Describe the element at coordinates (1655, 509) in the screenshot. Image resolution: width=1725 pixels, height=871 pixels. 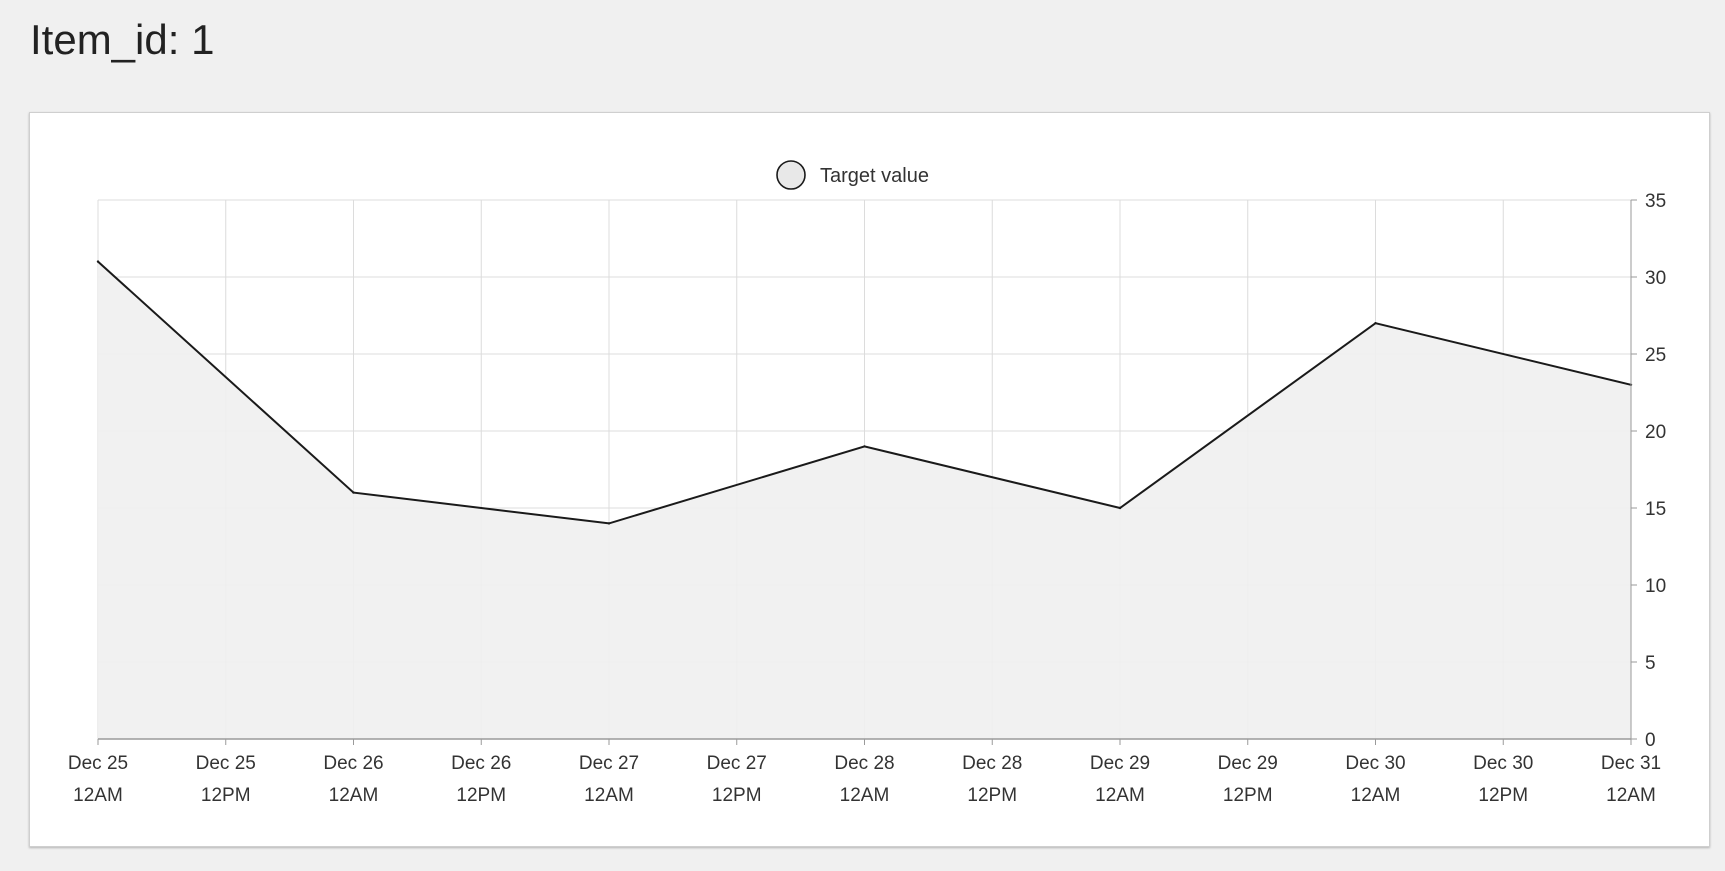
I see `y-tick-label: 15` at that location.